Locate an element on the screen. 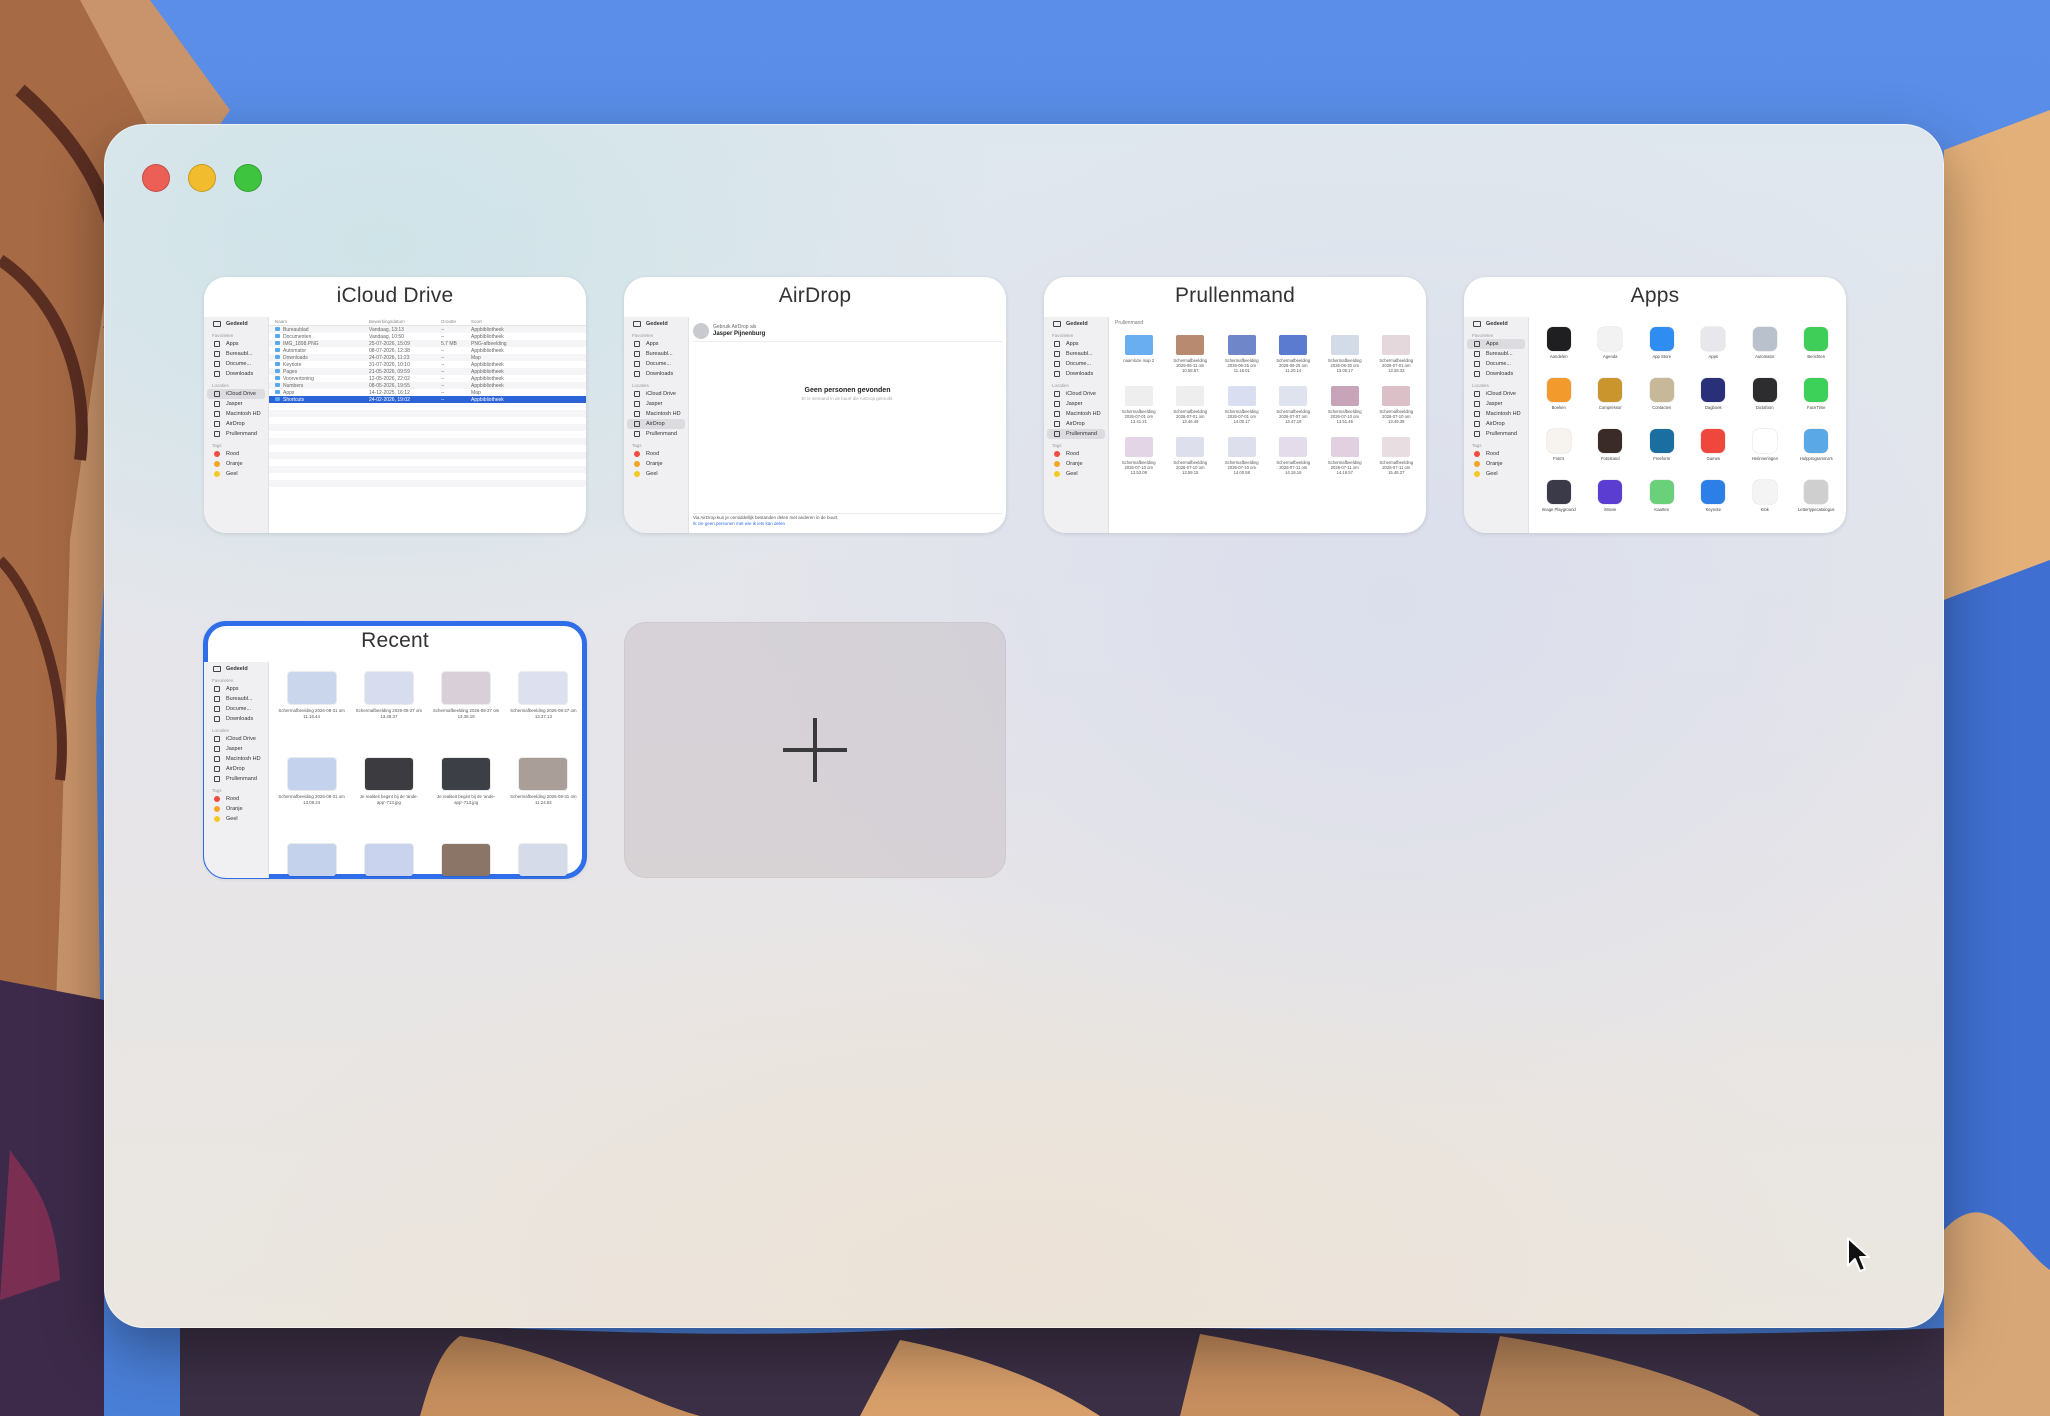  table-row: Apps 14-12-2025, 16:12 -- Map is located at coordinates (427, 392).